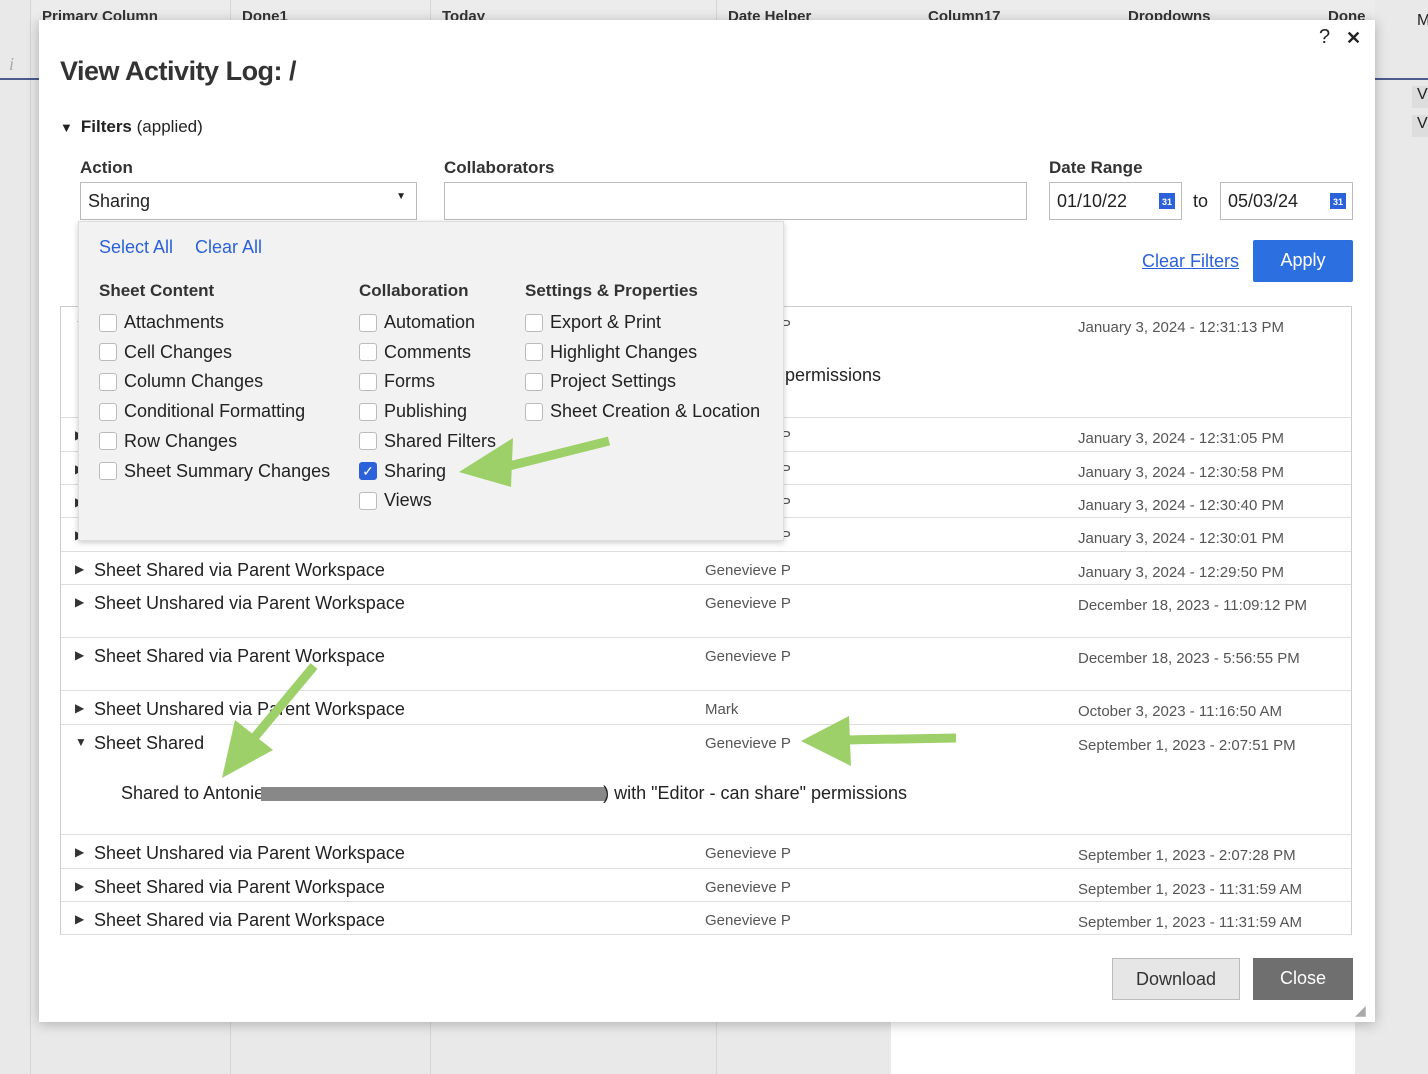 Image resolution: width=1428 pixels, height=1074 pixels. What do you see at coordinates (265, 14) in the screenshot?
I see `column-header: Done1` at bounding box center [265, 14].